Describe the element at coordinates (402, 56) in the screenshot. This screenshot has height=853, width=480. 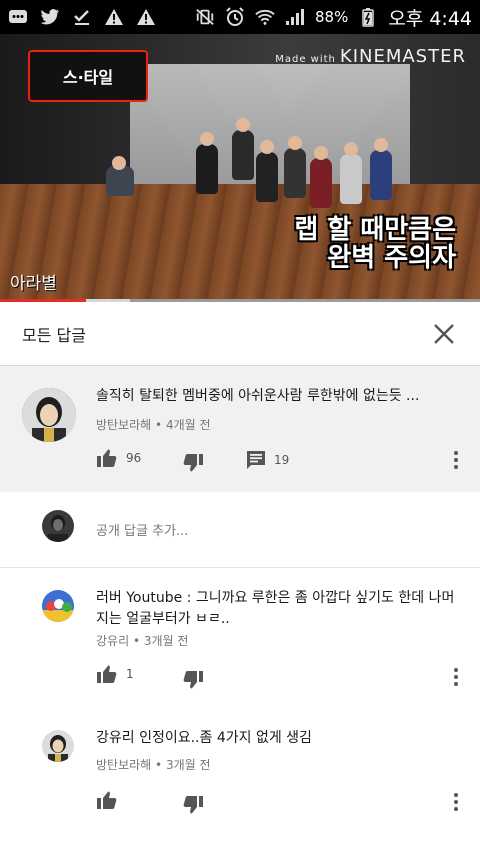
I see `watermark-brand: KINEMASTER` at that location.